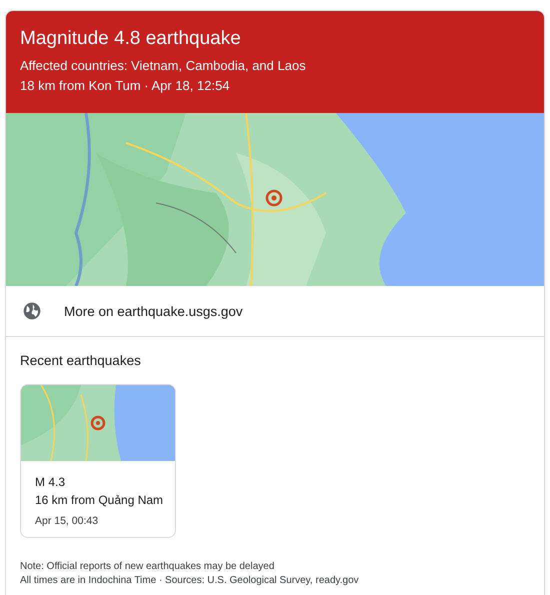  I want to click on affected-countries: Affected countries: Vietnam, Cambodia, and Laos, so click(163, 66).